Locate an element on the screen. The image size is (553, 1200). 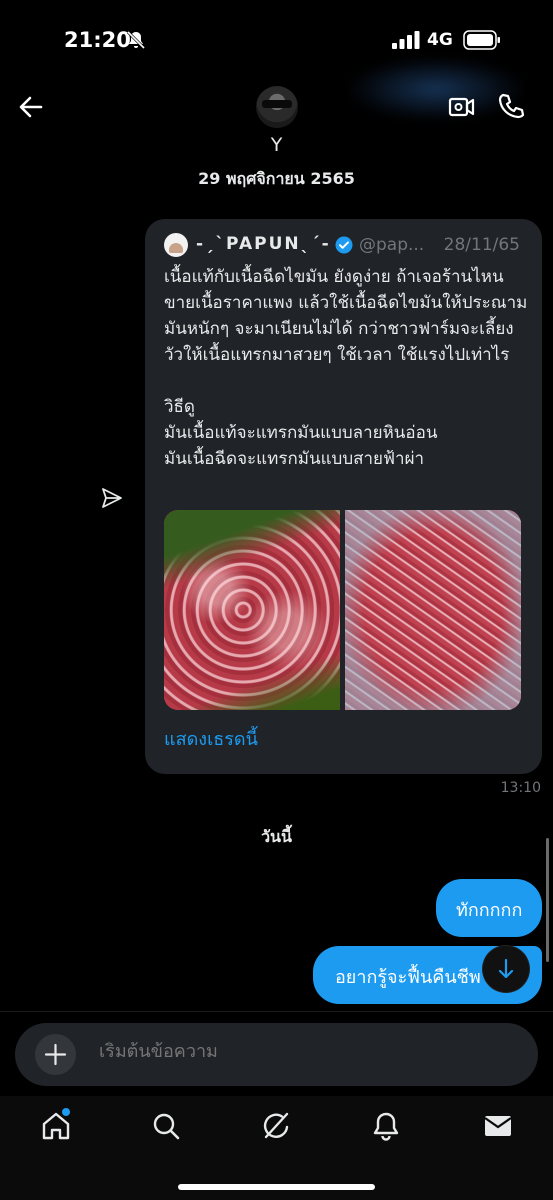
add-media-button is located at coordinates (55, 1054).